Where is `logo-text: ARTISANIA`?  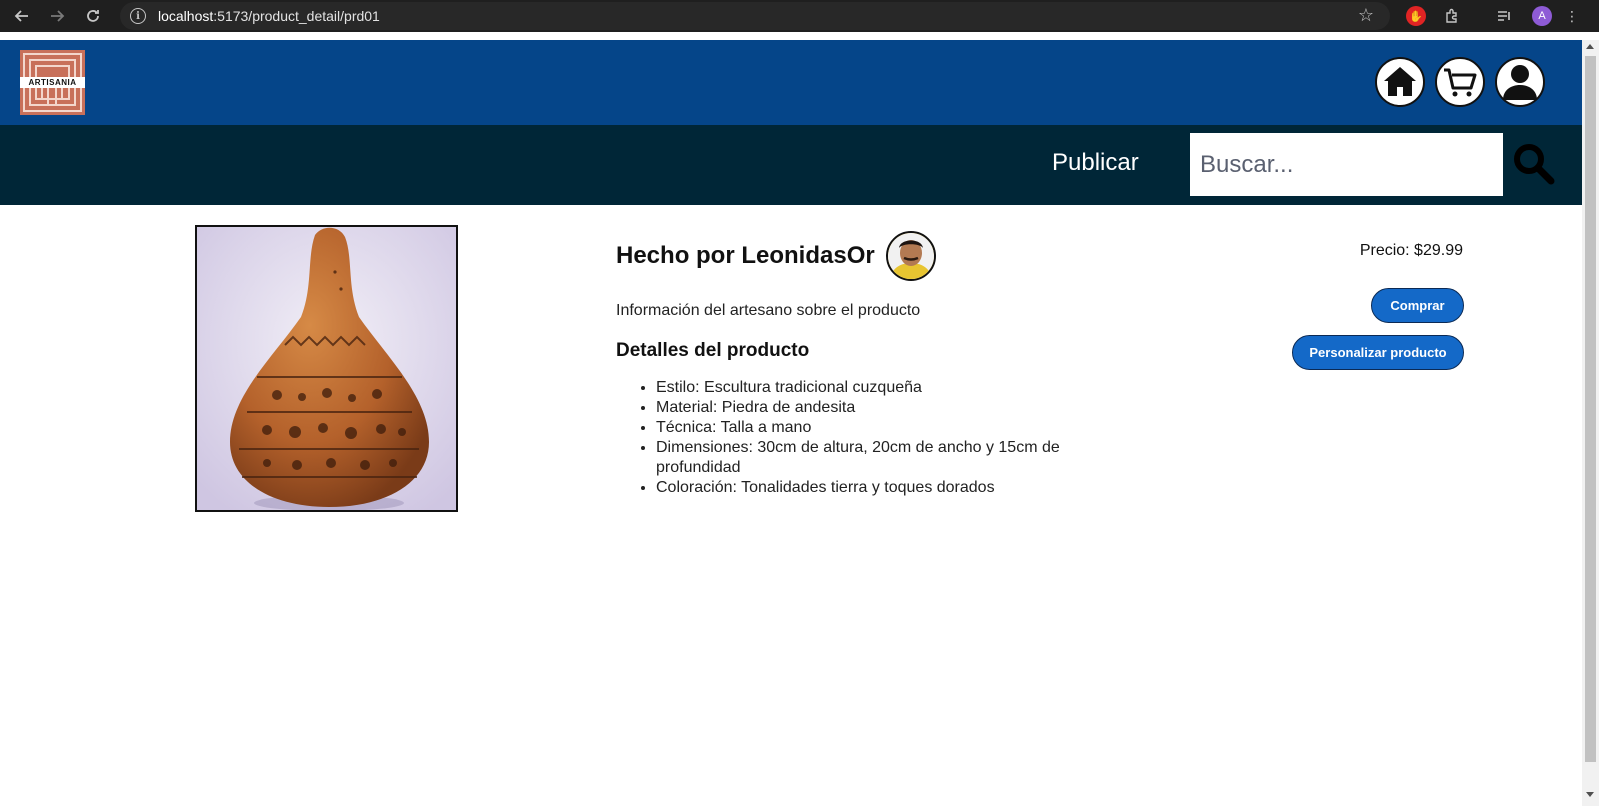 logo-text: ARTISANIA is located at coordinates (52, 82).